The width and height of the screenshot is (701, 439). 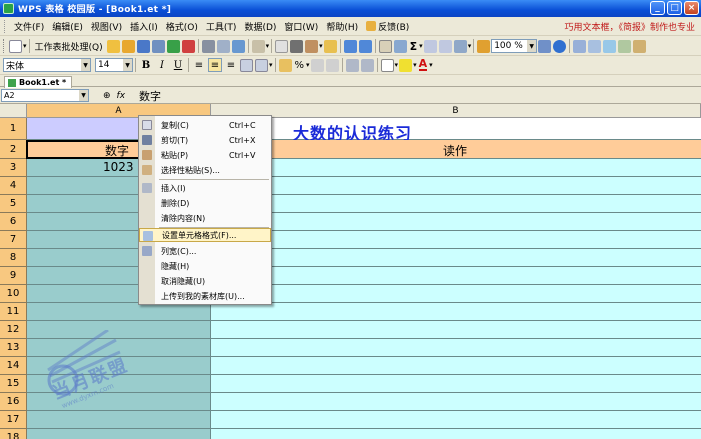 I want to click on zoom-formula-icon: ⊕, so click(x=107, y=96).